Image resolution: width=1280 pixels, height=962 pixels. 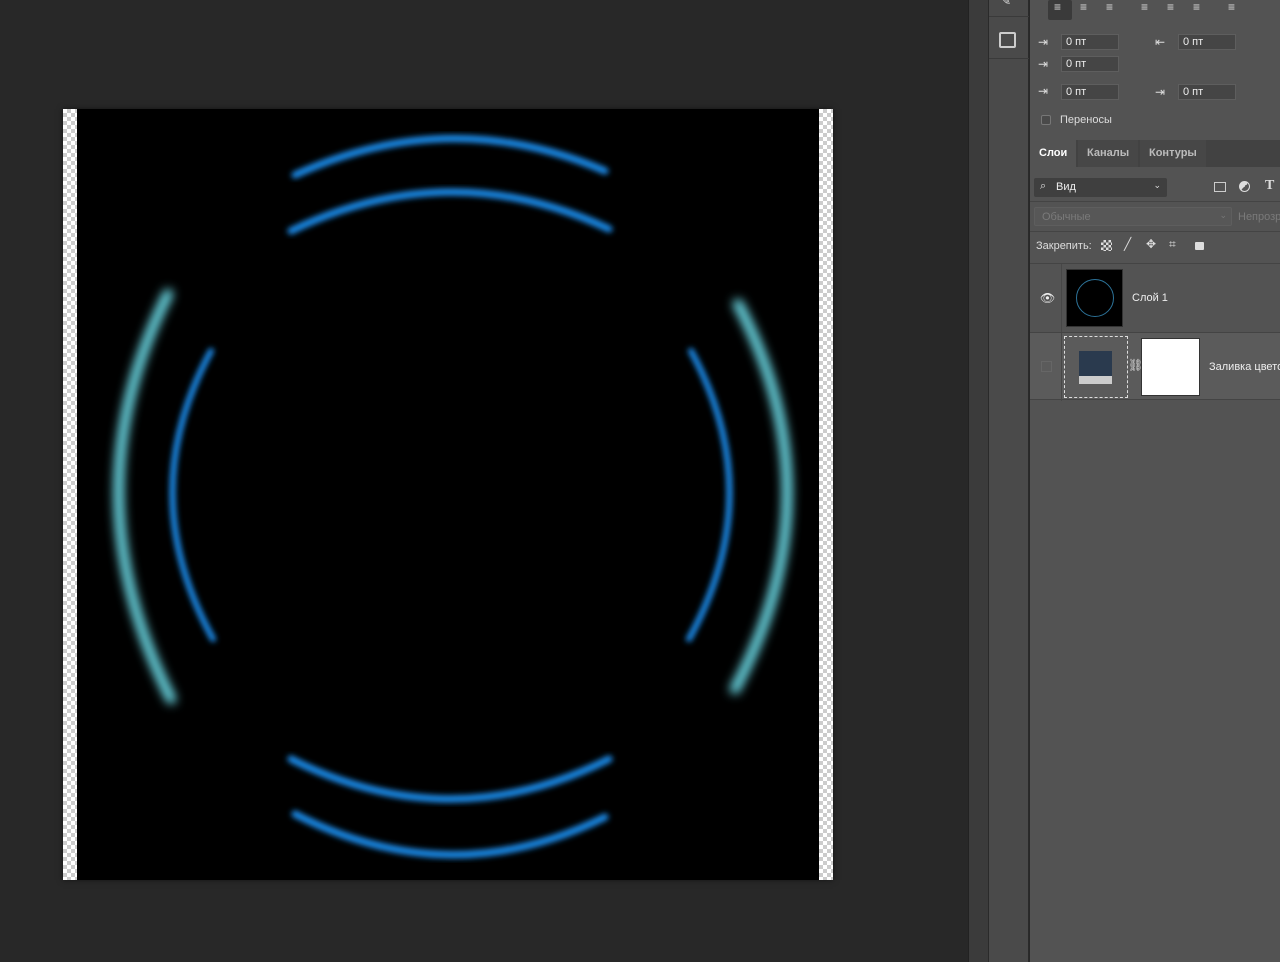 I want to click on arc-bottom-inner, so click(x=450, y=779).